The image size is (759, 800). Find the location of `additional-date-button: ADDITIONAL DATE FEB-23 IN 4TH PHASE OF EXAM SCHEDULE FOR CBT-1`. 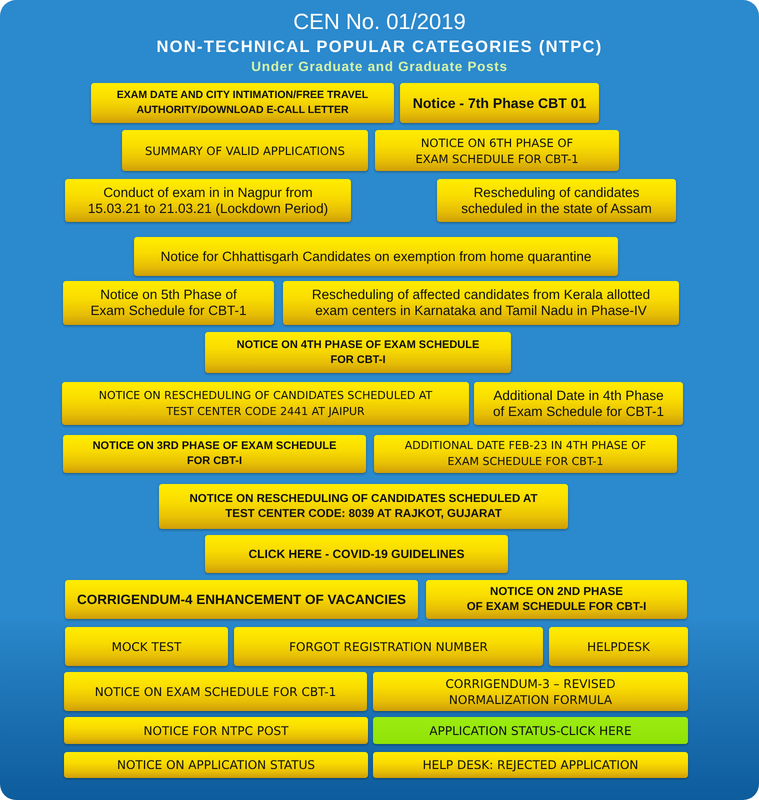

additional-date-button: ADDITIONAL DATE FEB-23 IN 4TH PHASE OF EXAM SCHEDULE FOR CBT-1 is located at coordinates (525, 454).